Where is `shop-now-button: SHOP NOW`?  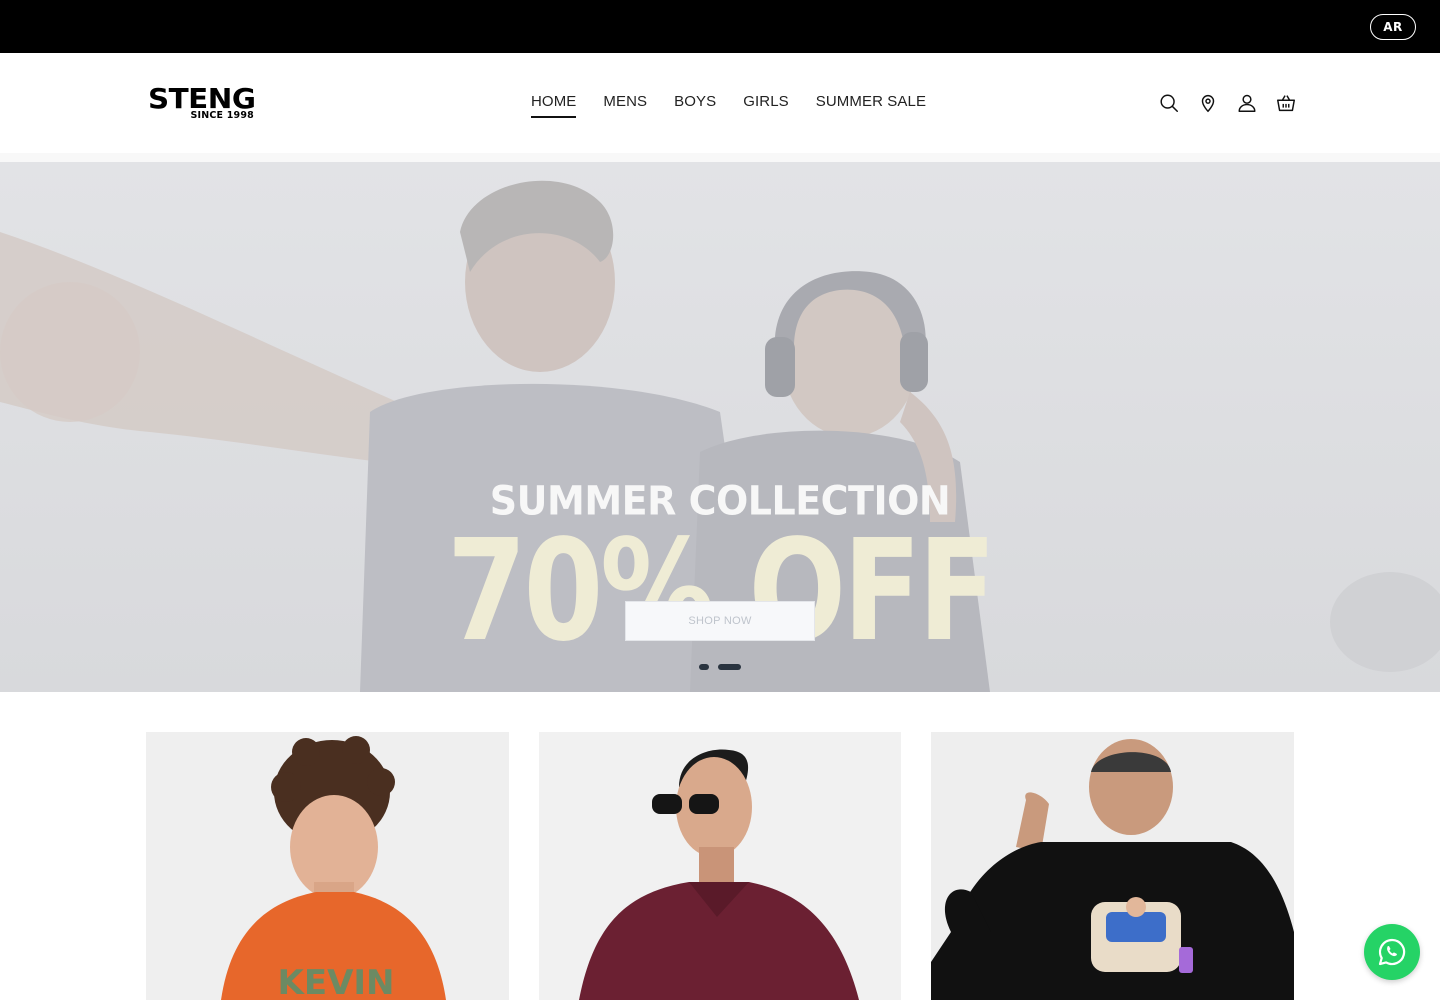 shop-now-button: SHOP NOW is located at coordinates (720, 621).